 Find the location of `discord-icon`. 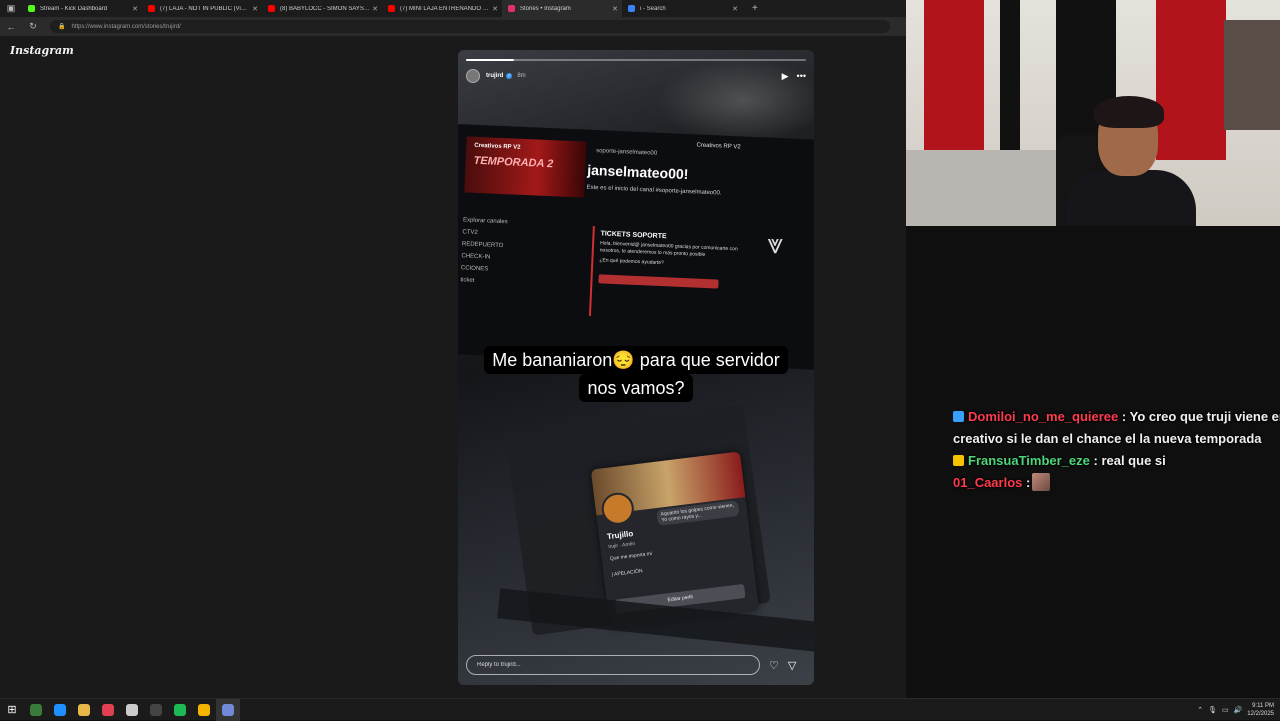

discord-icon is located at coordinates (228, 709).